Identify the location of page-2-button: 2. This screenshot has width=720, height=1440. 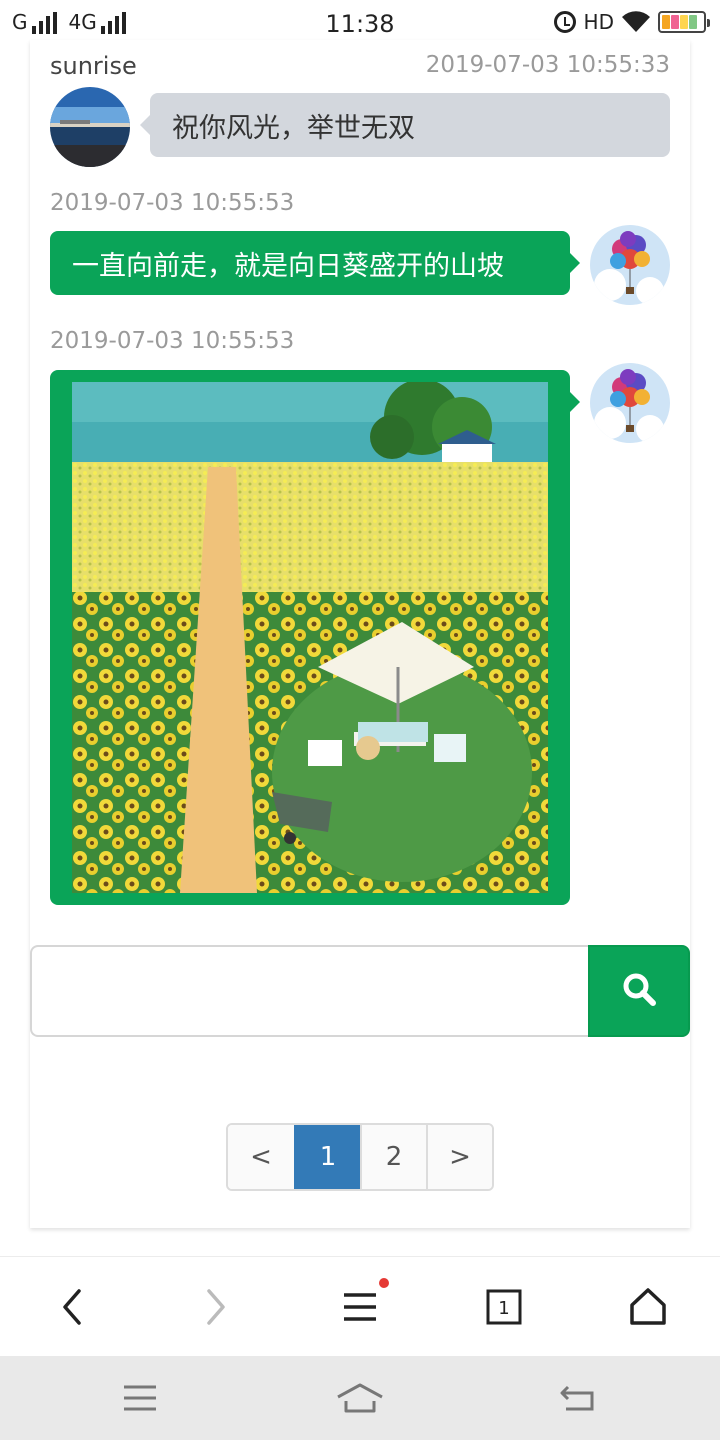
(393, 1157).